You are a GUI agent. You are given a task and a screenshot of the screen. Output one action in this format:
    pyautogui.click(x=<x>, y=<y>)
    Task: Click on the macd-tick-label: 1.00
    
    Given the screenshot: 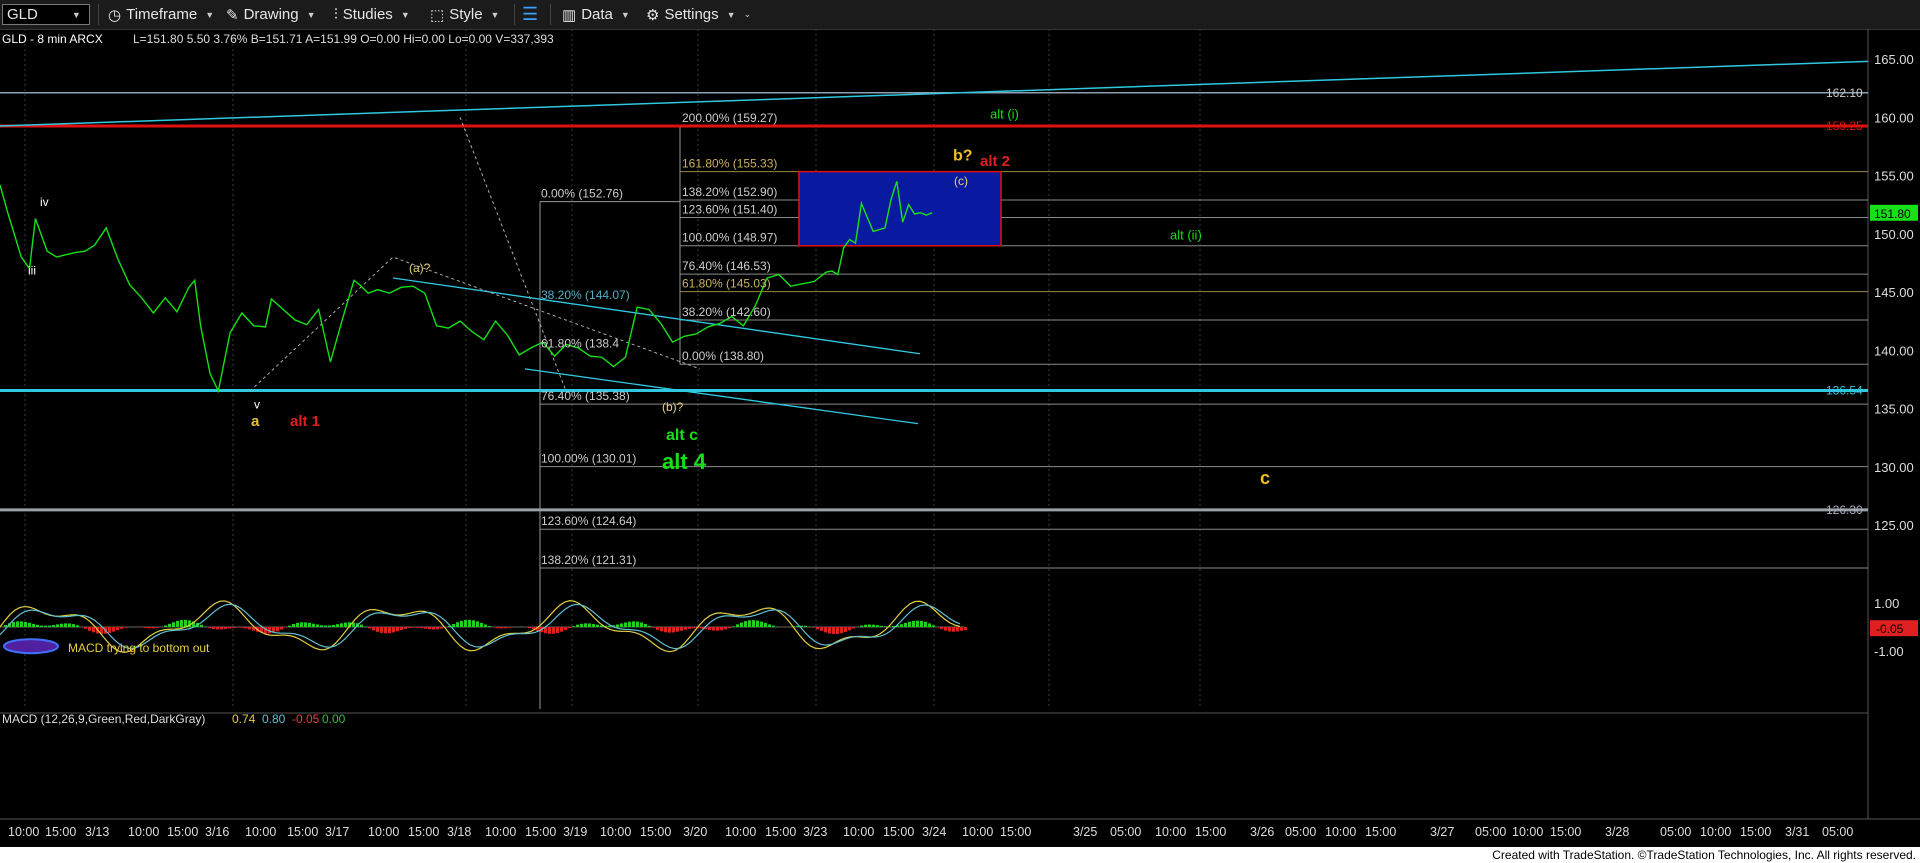 What is the action you would take?
    pyautogui.click(x=1886, y=603)
    